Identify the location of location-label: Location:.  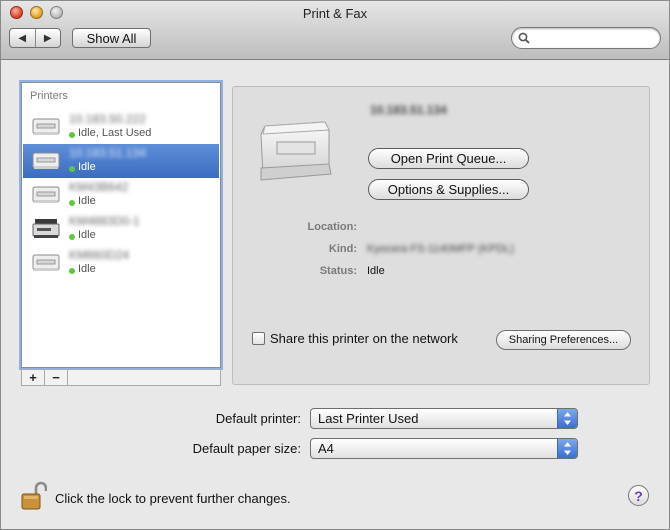
(332, 227).